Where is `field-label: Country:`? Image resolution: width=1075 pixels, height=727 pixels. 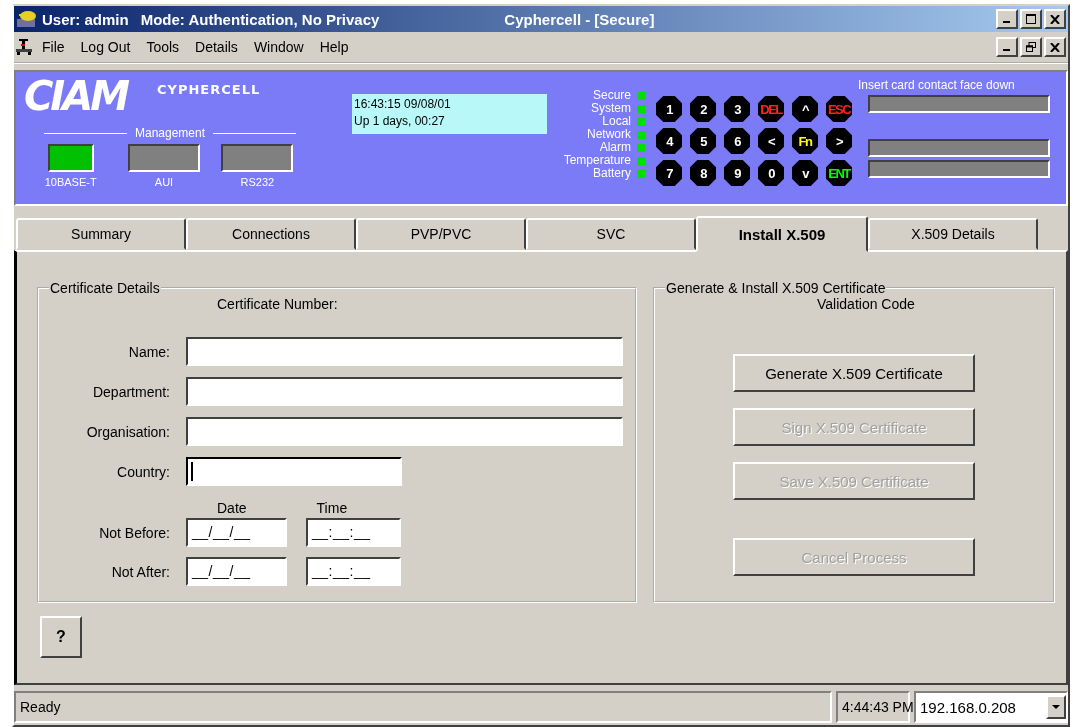
field-label: Country: is located at coordinates (143, 471).